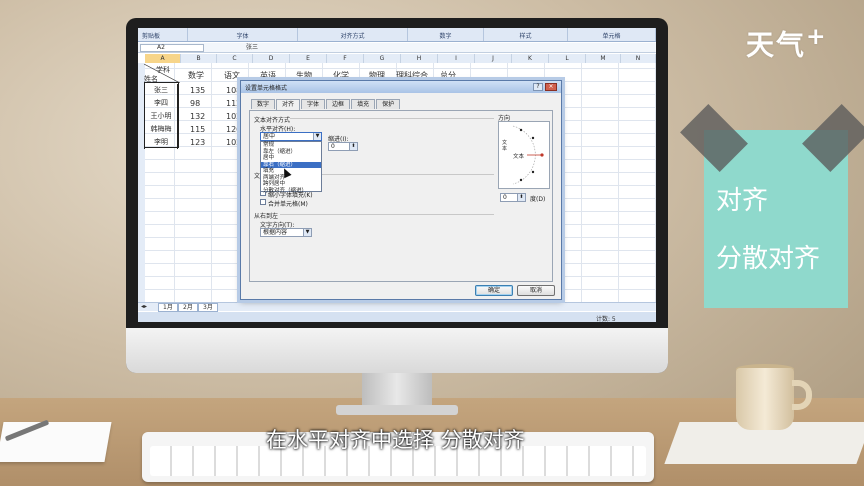 Image resolution: width=864 pixels, height=486 pixels. Describe the element at coordinates (163, 70) in the screenshot. I see `corner-subject-label: 学科` at that location.